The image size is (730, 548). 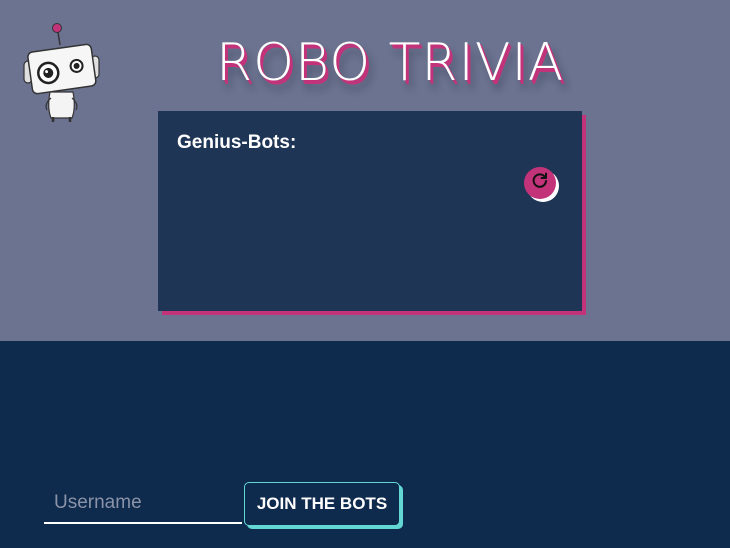 What do you see at coordinates (322, 504) in the screenshot?
I see `join-the-bots-button: JOIN THE BOTS` at bounding box center [322, 504].